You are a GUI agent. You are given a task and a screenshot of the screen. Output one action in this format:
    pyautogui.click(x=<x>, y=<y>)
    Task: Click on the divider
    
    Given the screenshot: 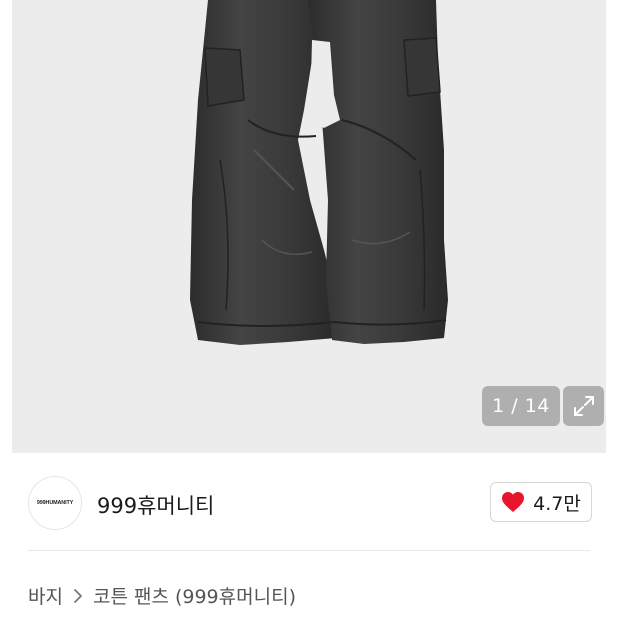 What is the action you would take?
    pyautogui.click(x=309, y=550)
    